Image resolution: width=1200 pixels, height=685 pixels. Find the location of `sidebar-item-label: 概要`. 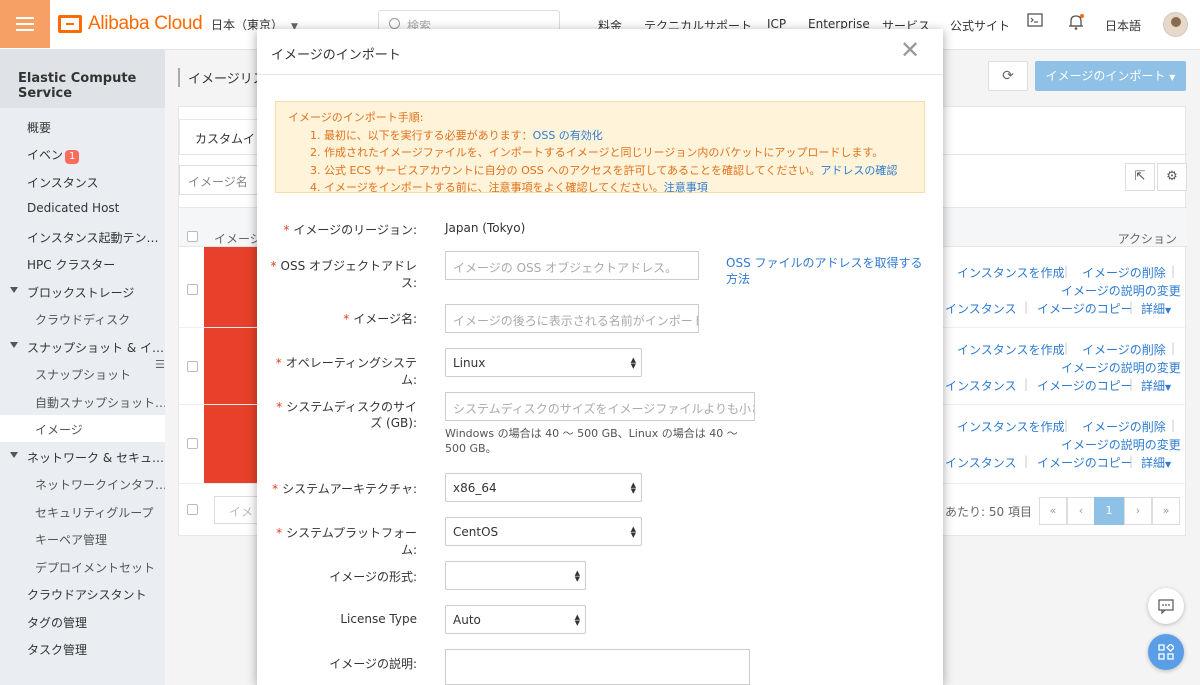

sidebar-item-label: 概要 is located at coordinates (39, 128).